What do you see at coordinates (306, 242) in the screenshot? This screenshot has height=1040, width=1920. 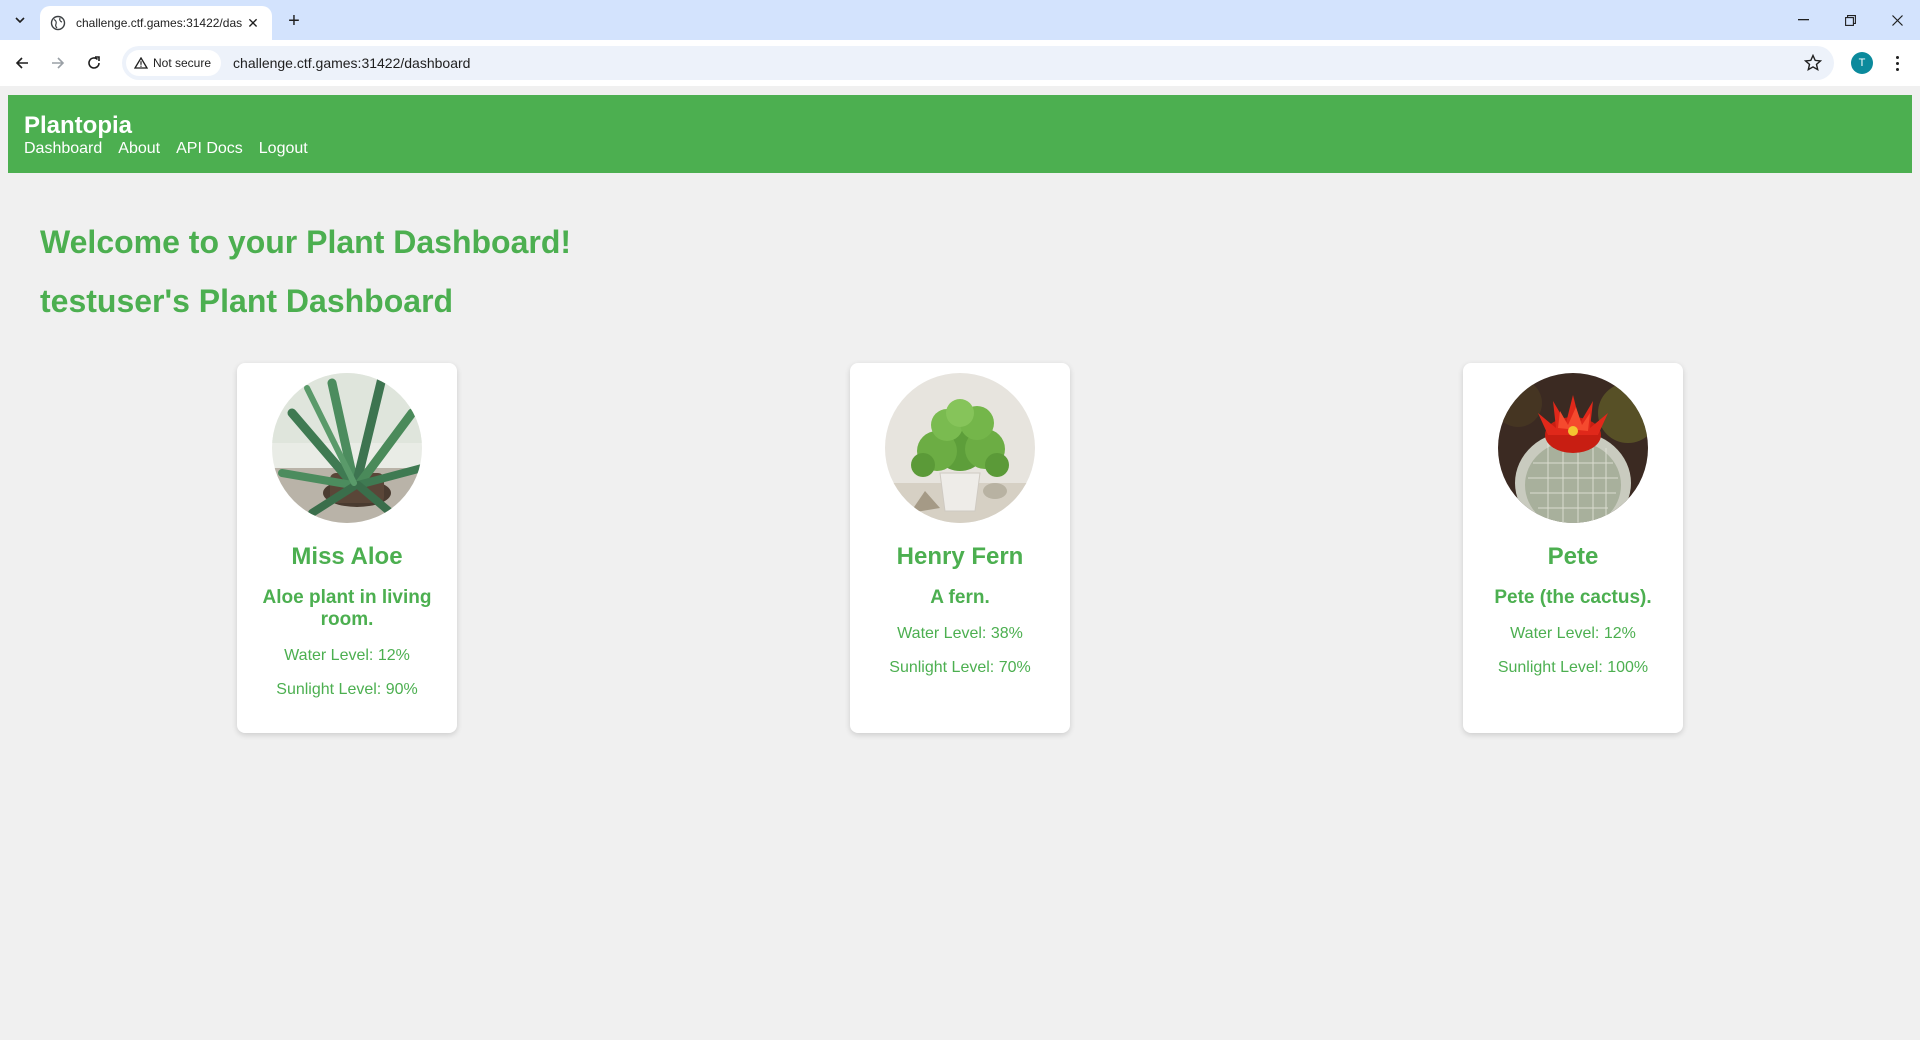 I see `page-title: Welcome to your Plant Dashboard!` at bounding box center [306, 242].